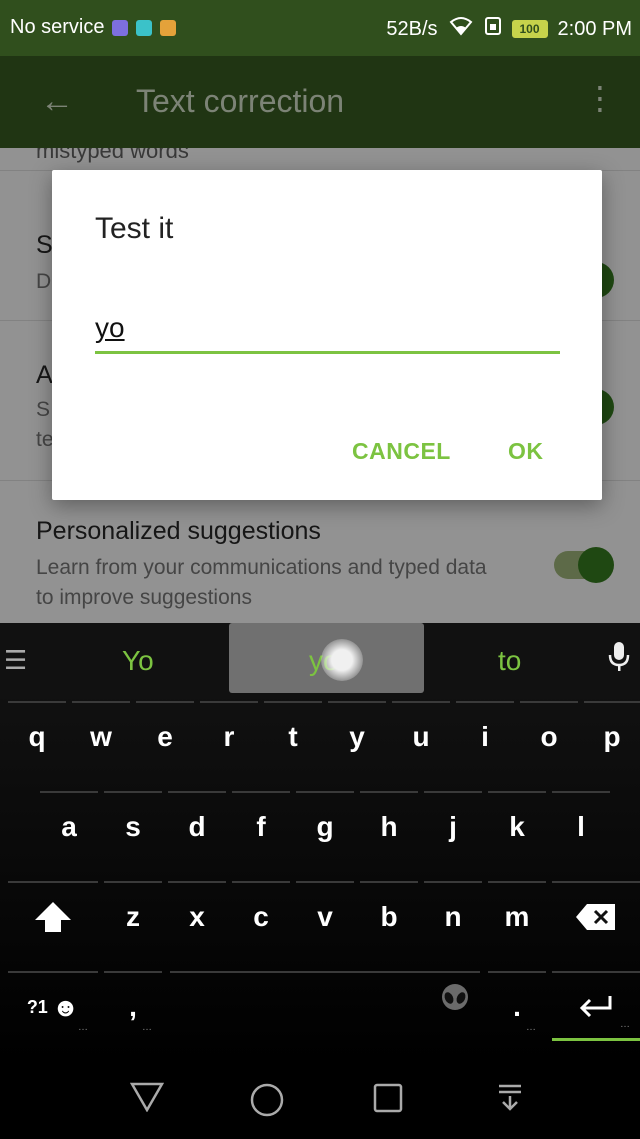  What do you see at coordinates (320, 1101) in the screenshot?
I see `navigation-bar` at bounding box center [320, 1101].